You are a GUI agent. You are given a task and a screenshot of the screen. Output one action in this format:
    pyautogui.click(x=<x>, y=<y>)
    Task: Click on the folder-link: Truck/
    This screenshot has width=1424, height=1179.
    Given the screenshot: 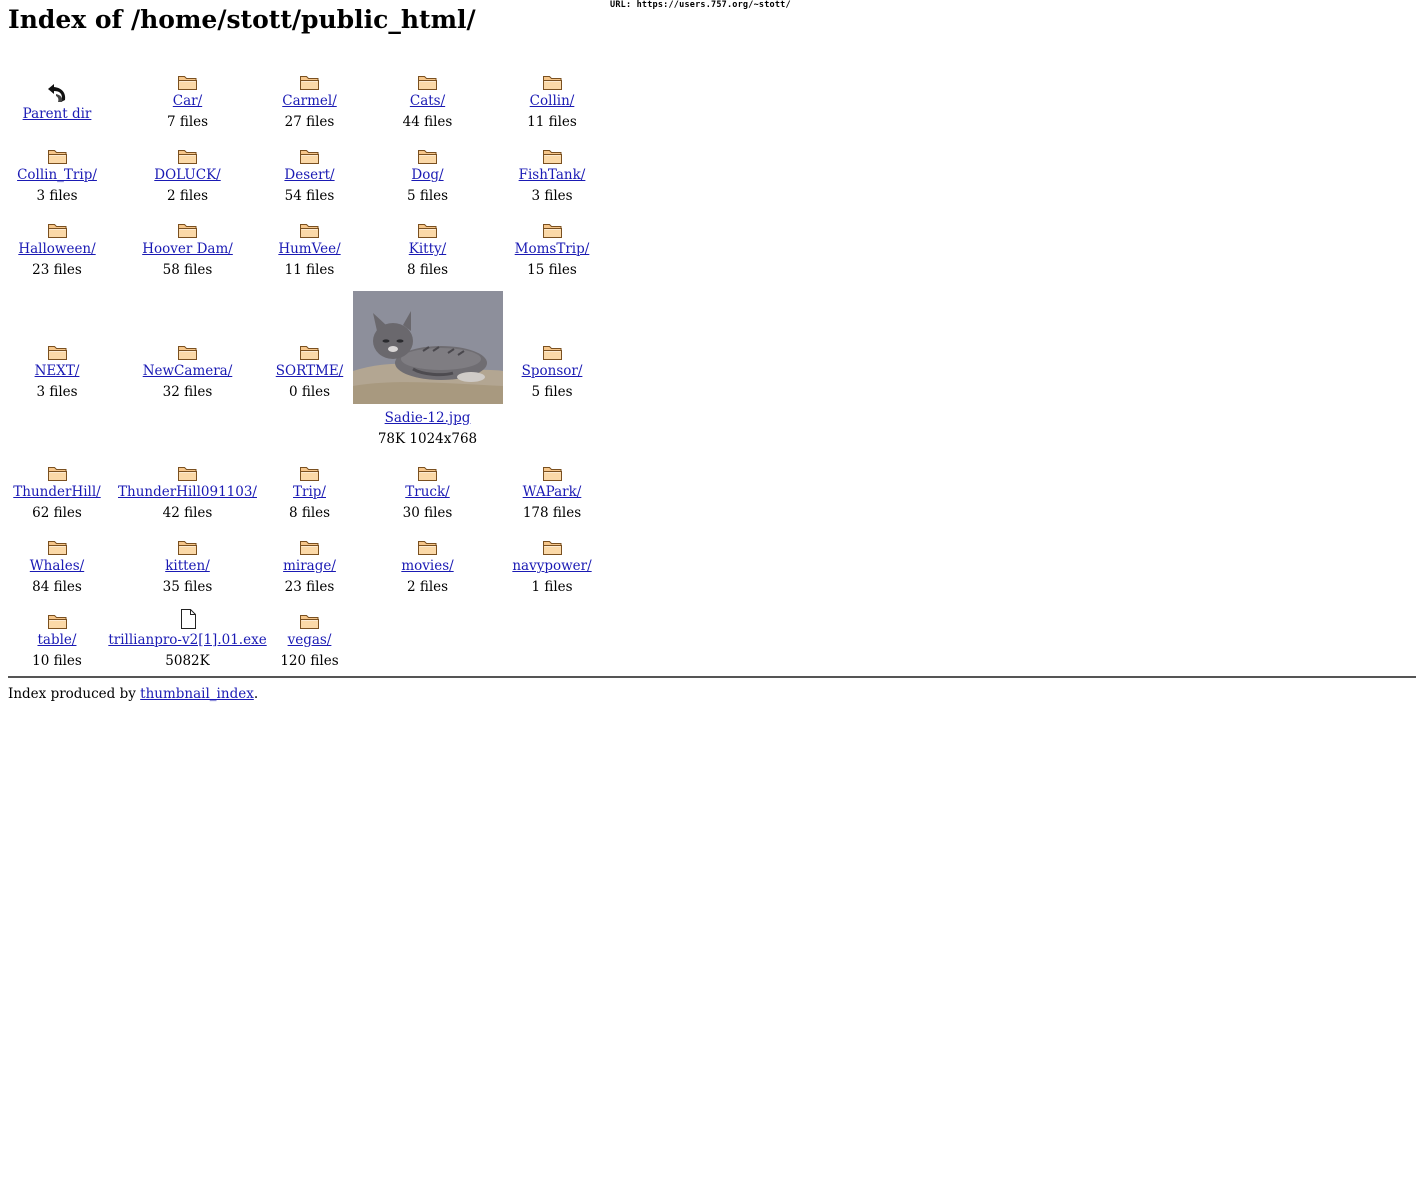 What is the action you would take?
    pyautogui.click(x=427, y=492)
    